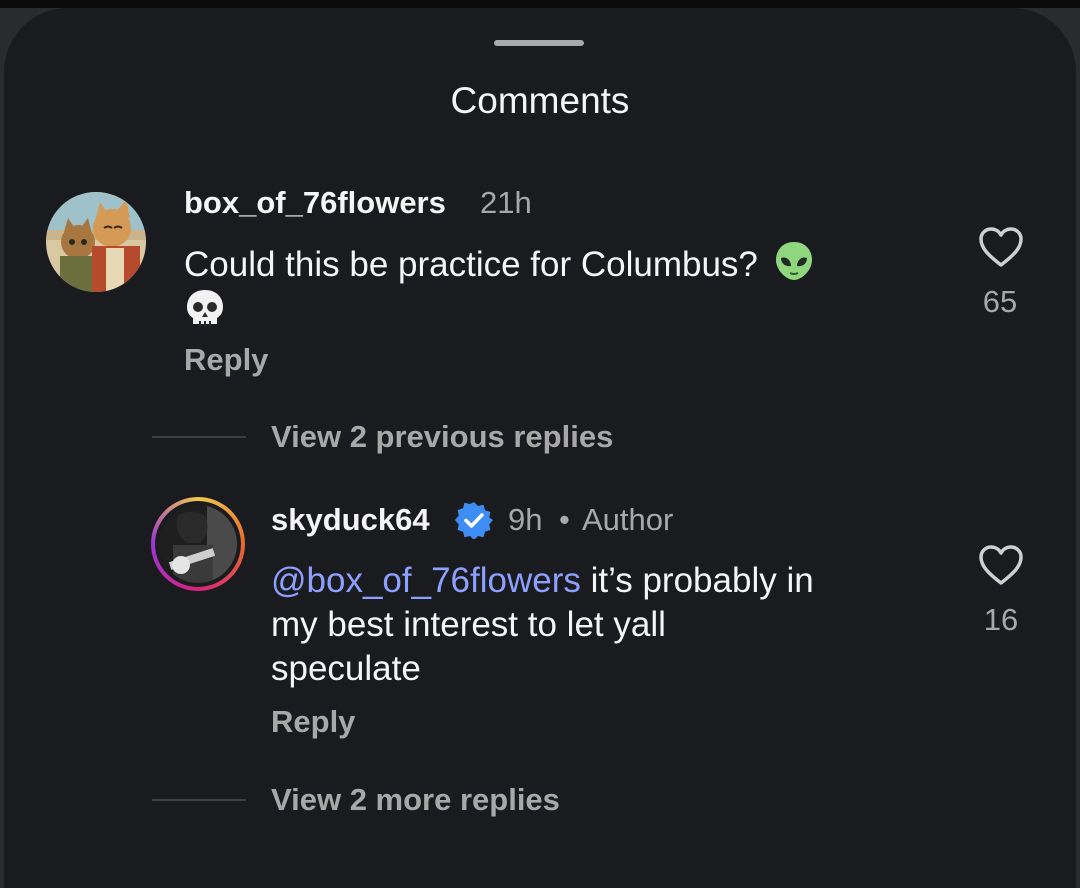  What do you see at coordinates (468, 624) in the screenshot?
I see `reply-text-line-2: my best interest to let yall` at bounding box center [468, 624].